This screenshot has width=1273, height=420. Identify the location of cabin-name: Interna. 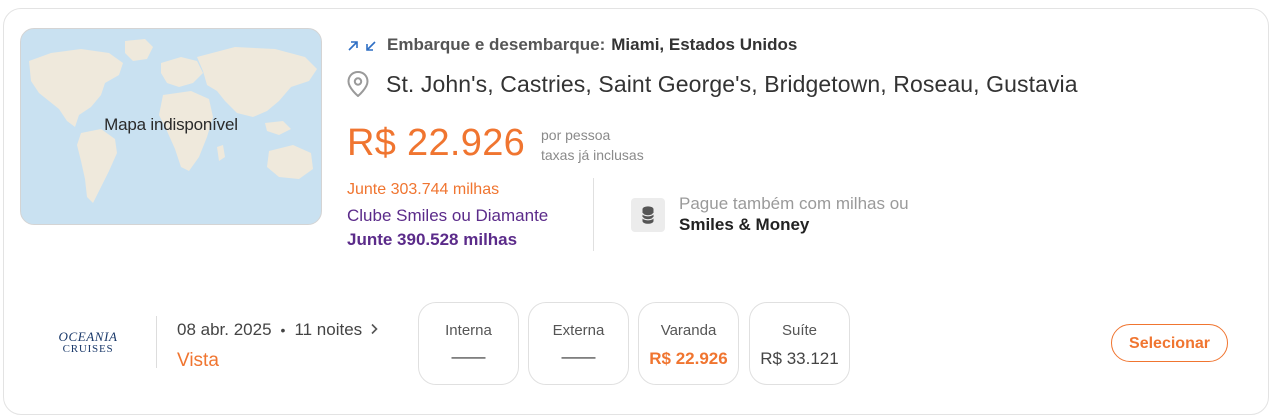
(468, 330).